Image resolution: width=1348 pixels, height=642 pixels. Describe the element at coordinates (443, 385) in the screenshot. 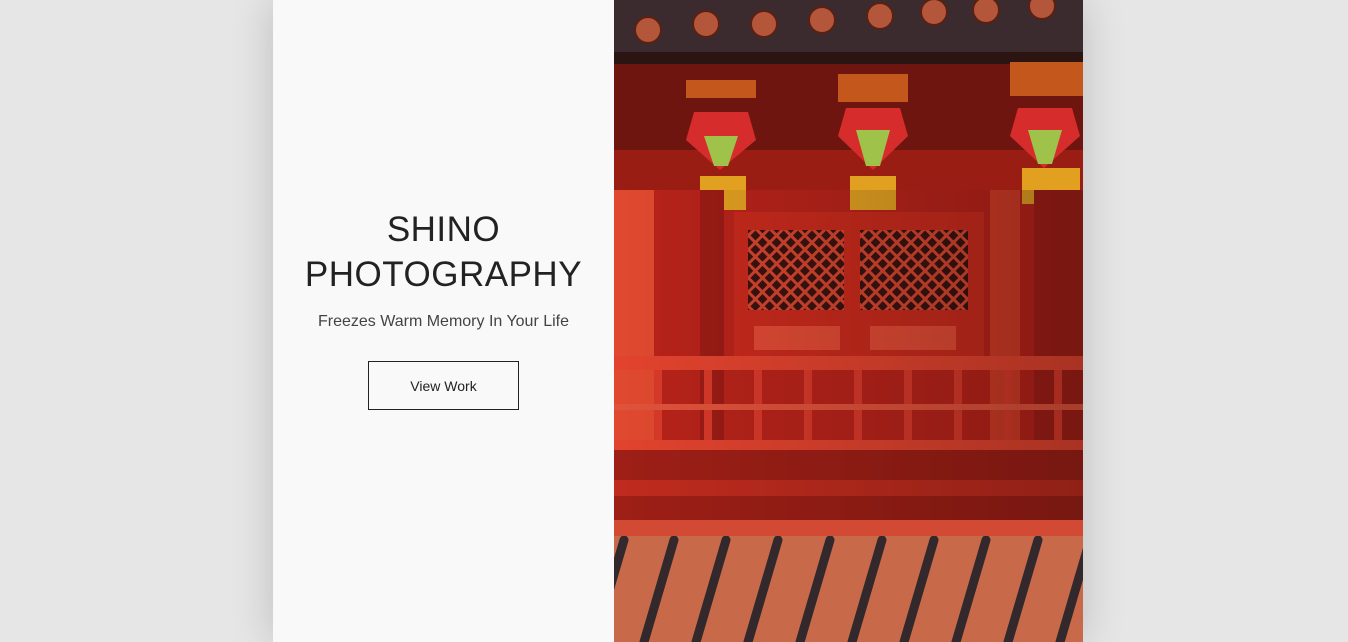

I see `view-work-button: View Work` at that location.